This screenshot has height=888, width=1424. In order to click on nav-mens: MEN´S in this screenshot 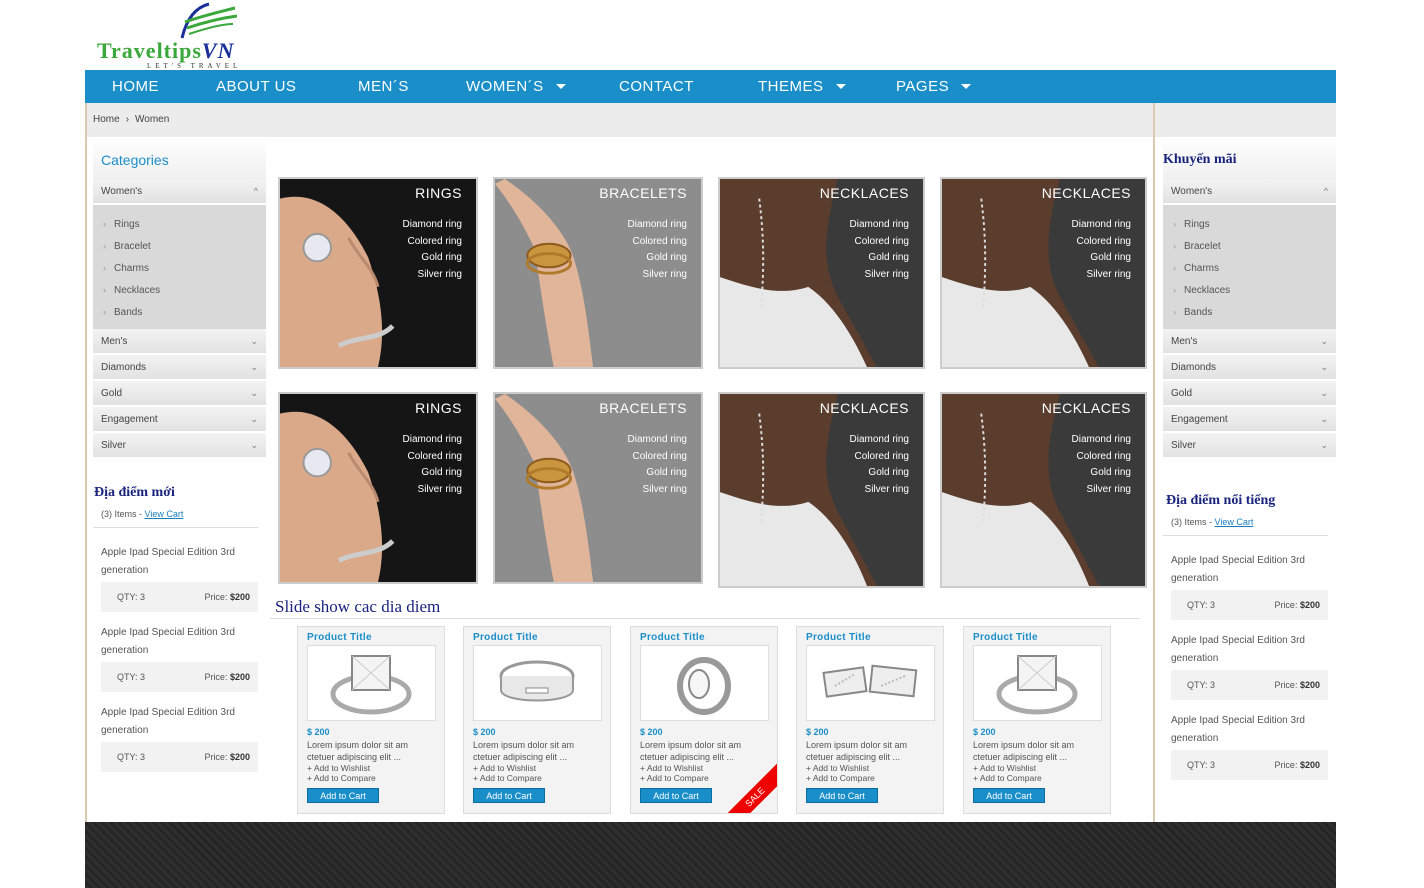, I will do `click(383, 86)`.